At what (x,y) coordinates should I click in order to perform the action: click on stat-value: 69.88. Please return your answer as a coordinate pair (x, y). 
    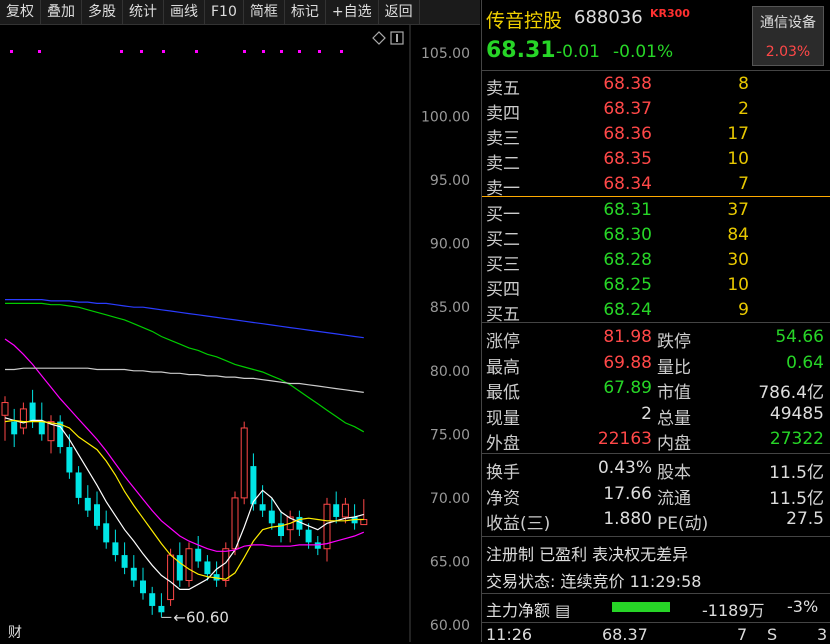
    Looking at the image, I should click on (627, 362).